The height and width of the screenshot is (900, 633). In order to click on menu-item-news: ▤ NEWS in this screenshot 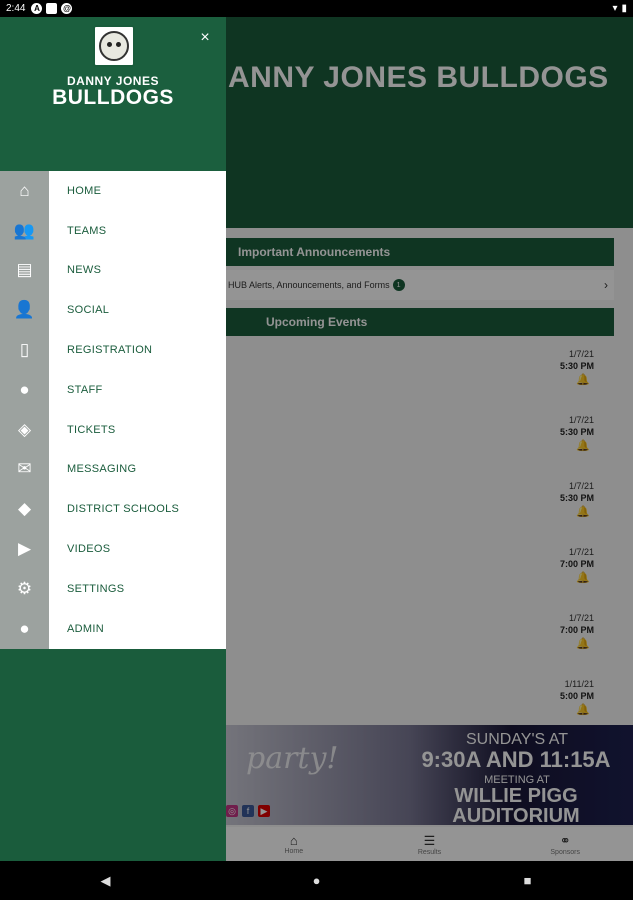, I will do `click(113, 271)`.